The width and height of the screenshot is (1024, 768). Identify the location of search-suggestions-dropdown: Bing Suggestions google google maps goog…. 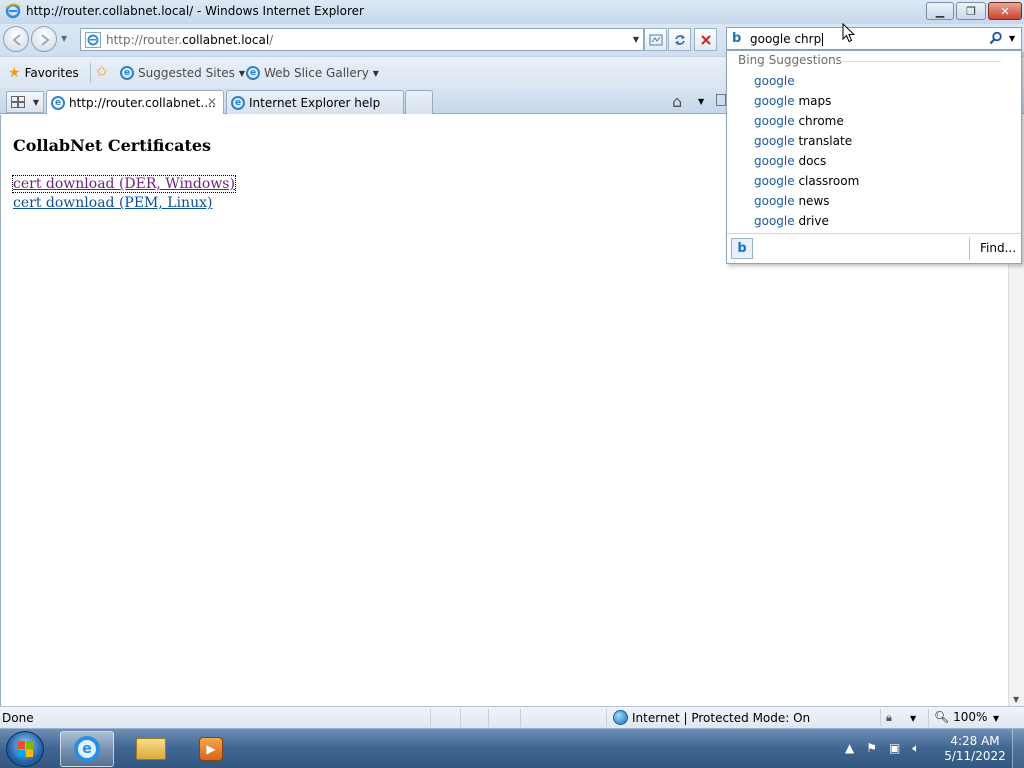
(874, 157).